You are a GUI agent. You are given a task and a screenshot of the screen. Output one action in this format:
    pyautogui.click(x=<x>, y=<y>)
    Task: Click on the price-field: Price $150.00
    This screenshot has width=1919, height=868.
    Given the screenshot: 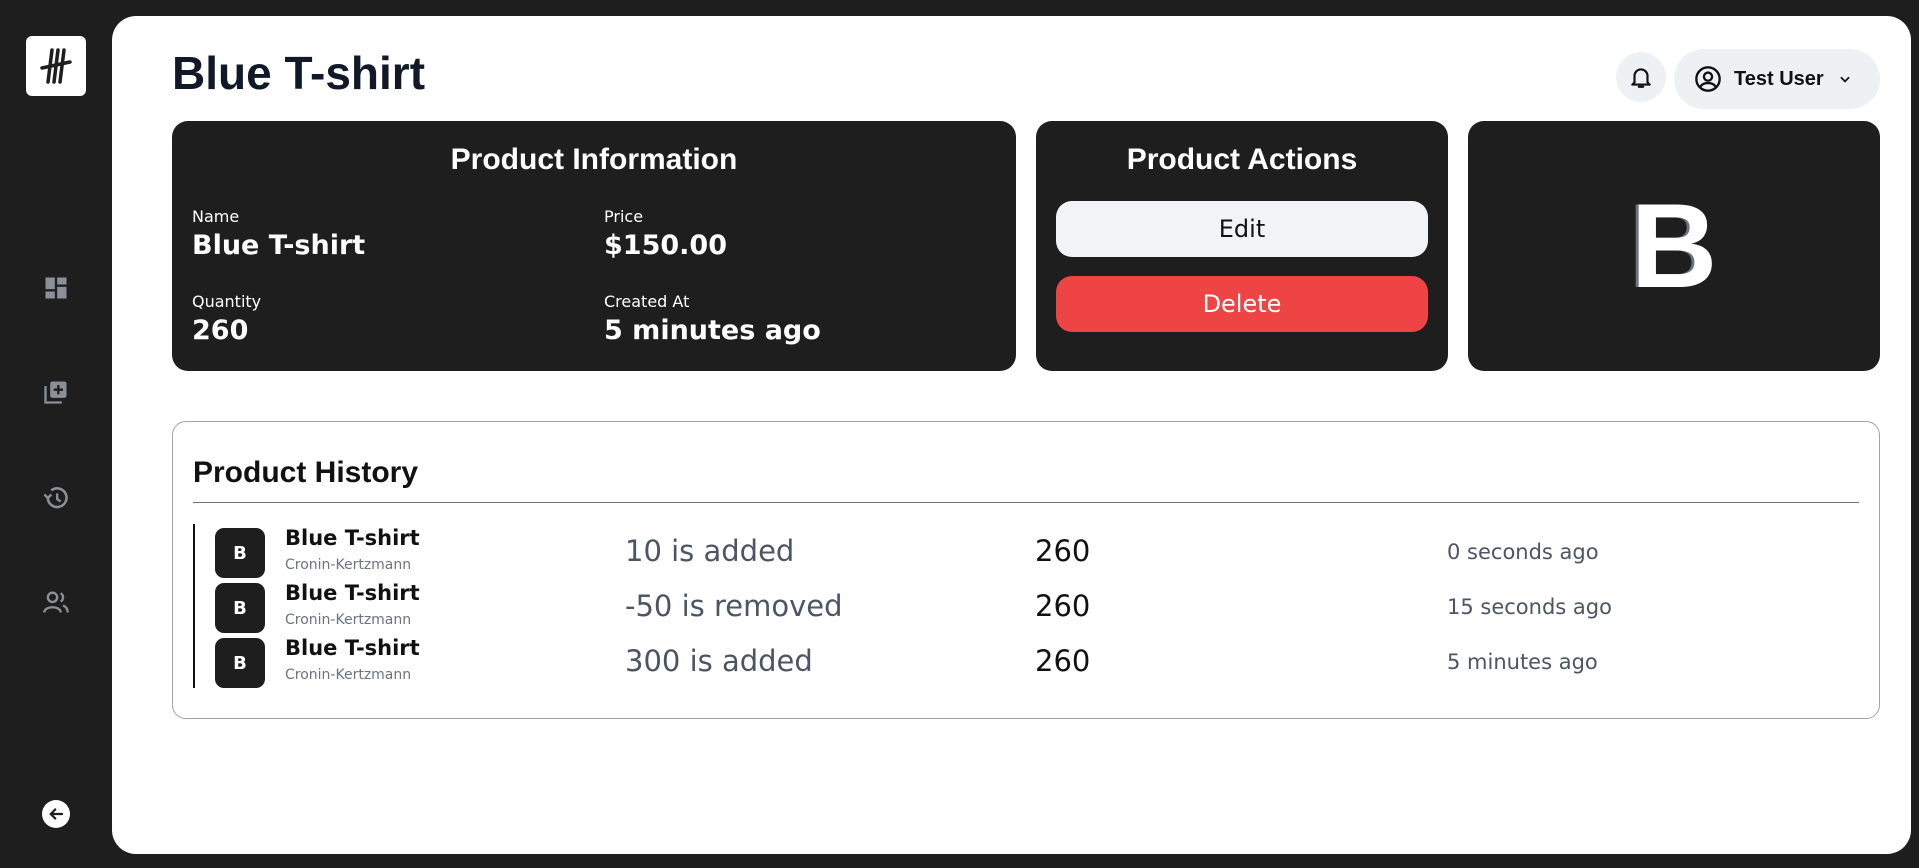 What is the action you would take?
    pyautogui.click(x=665, y=234)
    